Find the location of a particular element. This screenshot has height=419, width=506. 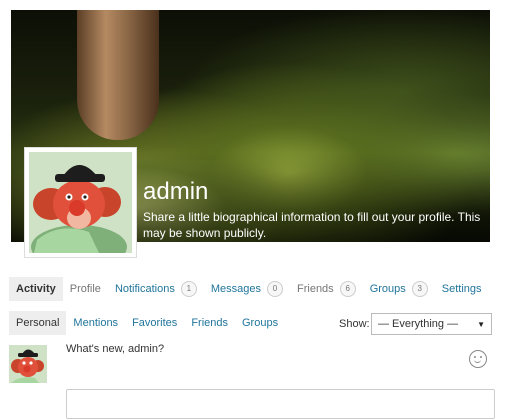

nav-profile: Profile is located at coordinates (85, 289).